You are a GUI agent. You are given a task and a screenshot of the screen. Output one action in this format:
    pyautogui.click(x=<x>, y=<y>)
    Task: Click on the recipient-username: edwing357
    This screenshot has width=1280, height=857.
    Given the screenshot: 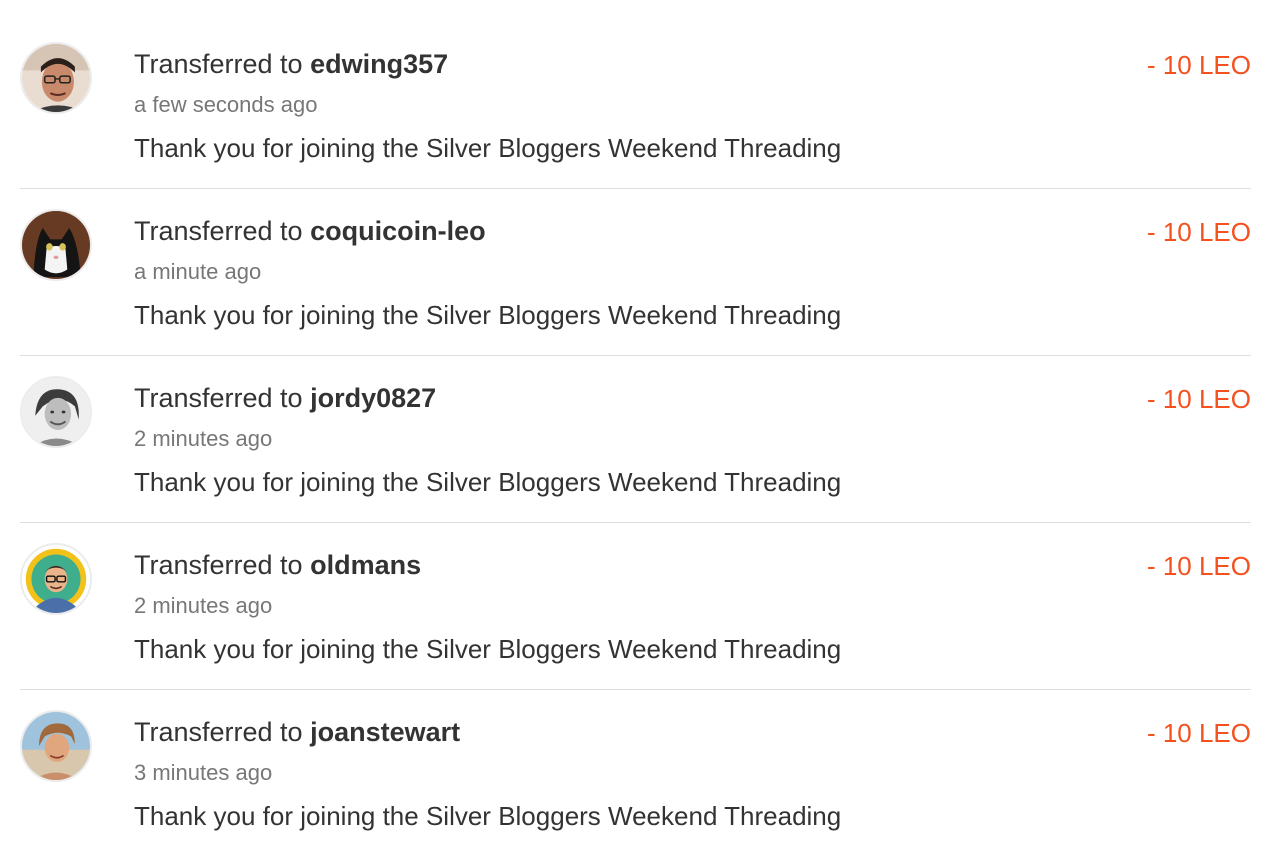 What is the action you would take?
    pyautogui.click(x=379, y=64)
    